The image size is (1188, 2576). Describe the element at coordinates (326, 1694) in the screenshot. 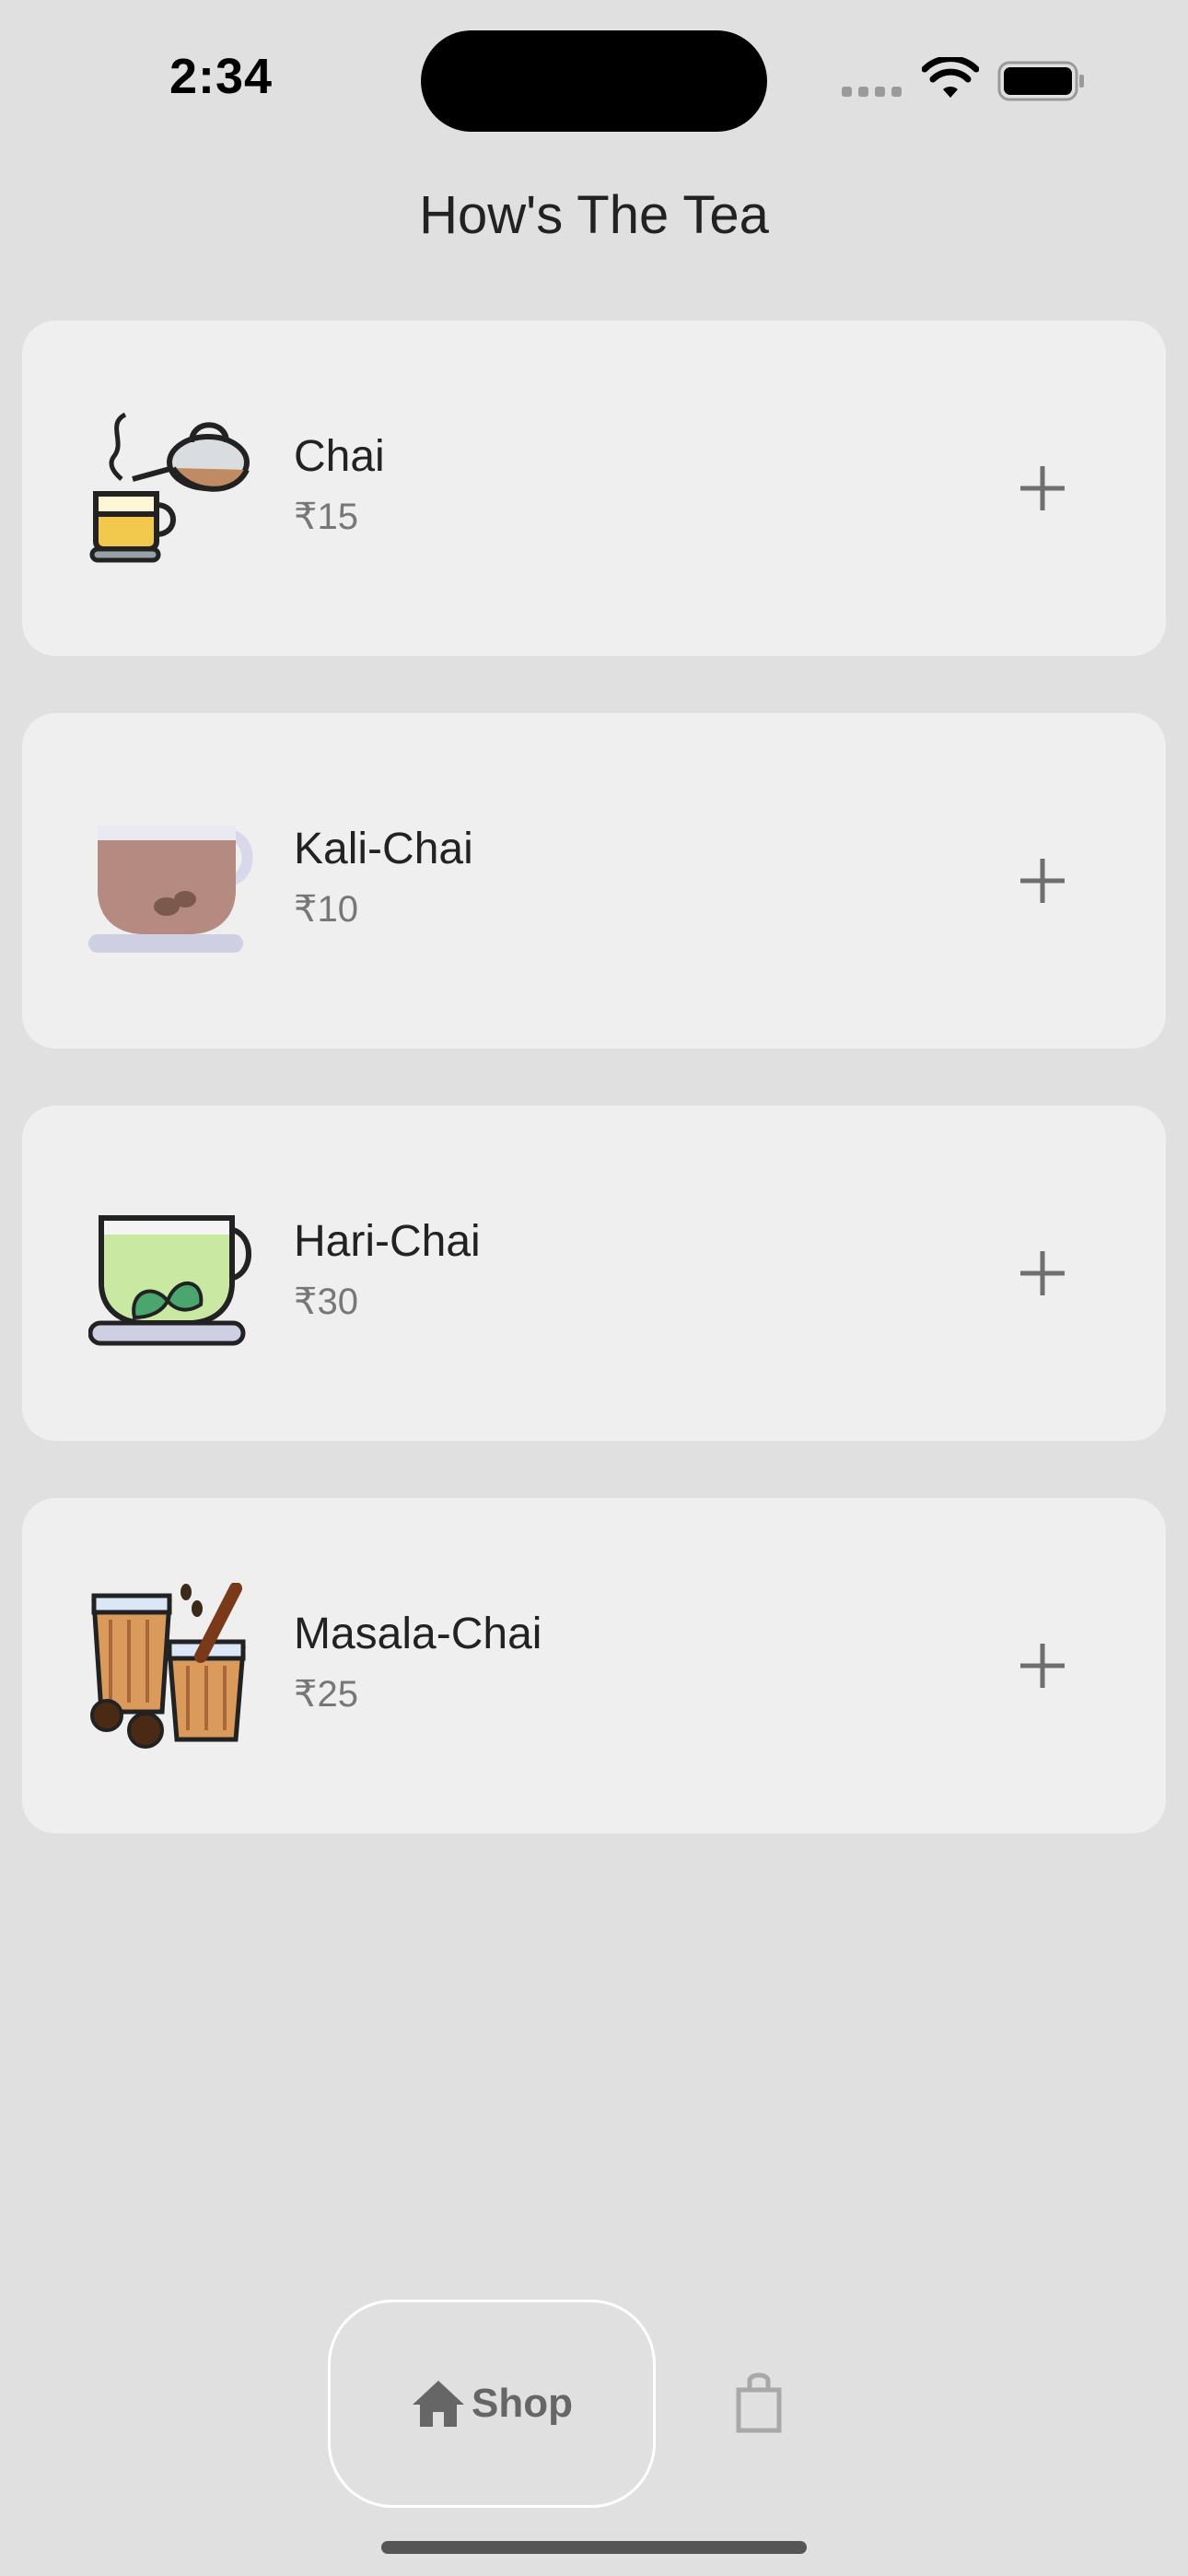

I see `product-price: ₹25` at that location.